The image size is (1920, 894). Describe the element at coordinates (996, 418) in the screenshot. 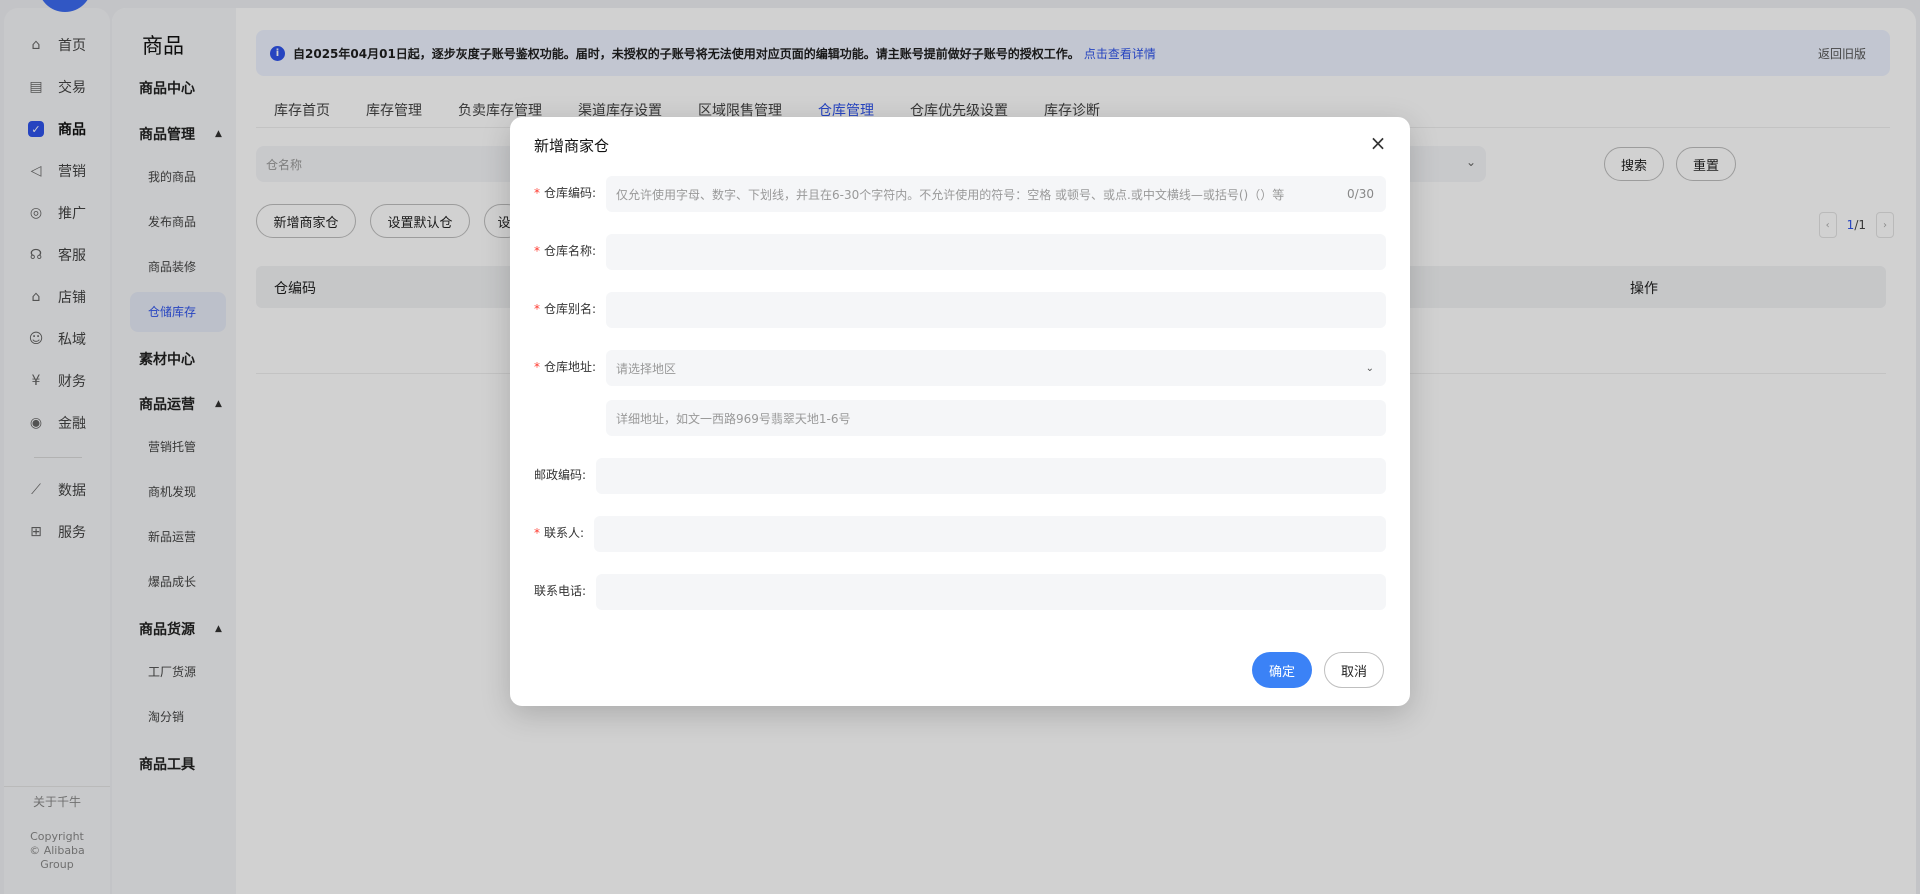

I see `detail-address-input: 详细地址，如文一西路969号翡翠天地1-6号` at that location.